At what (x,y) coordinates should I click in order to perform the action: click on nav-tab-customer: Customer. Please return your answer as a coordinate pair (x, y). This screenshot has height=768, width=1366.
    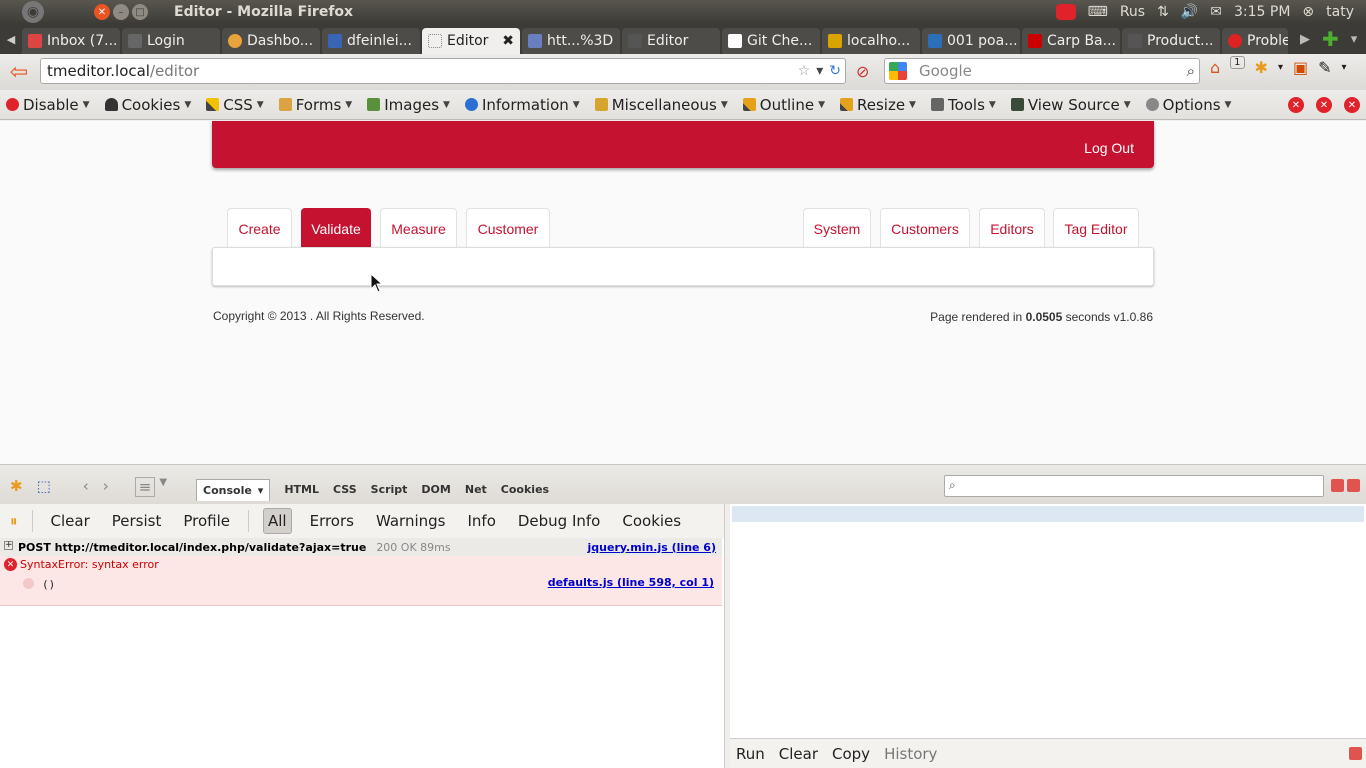
    Looking at the image, I should click on (508, 228).